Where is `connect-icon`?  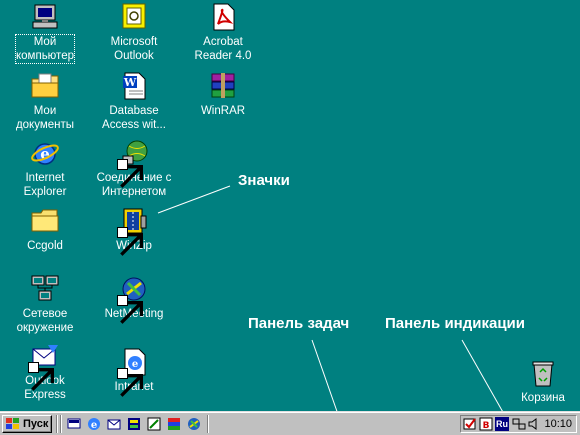 connect-icon is located at coordinates (194, 424).